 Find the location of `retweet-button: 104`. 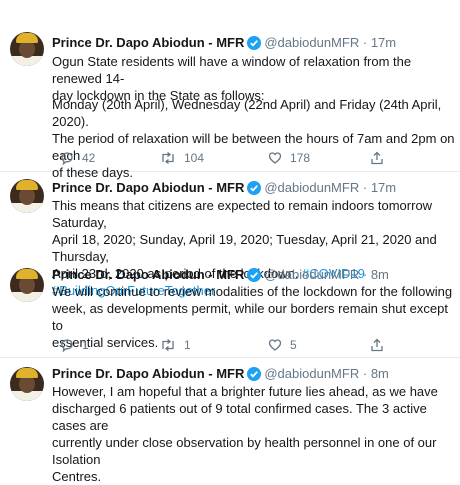

retweet-button: 104 is located at coordinates (182, 158).